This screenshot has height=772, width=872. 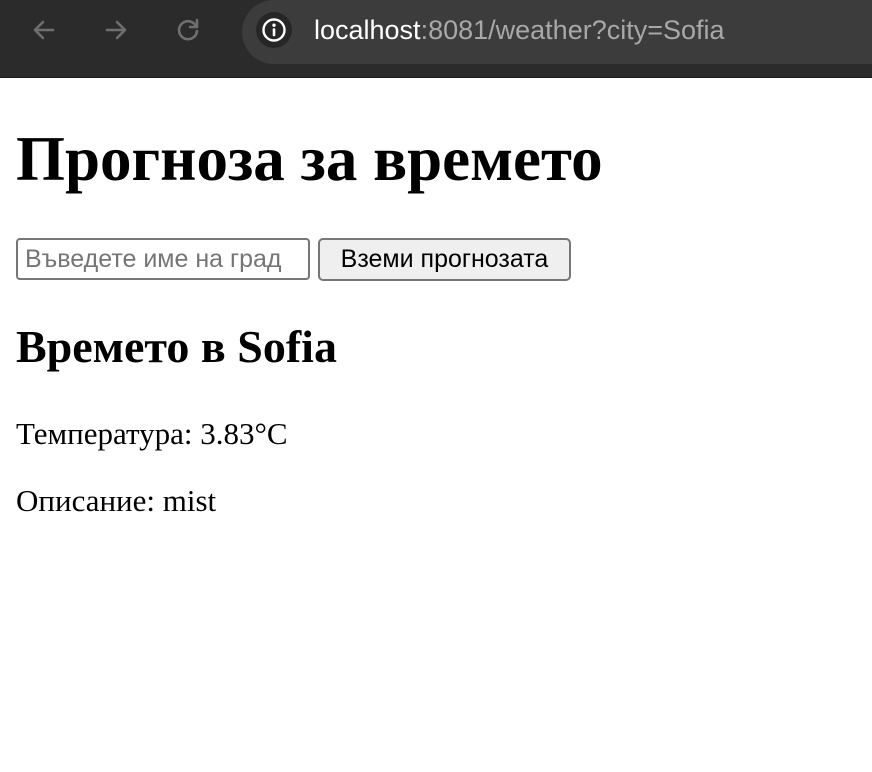 I want to click on browser-toolbar: localhost:8081/weather?city=Sofia, so click(x=436, y=39).